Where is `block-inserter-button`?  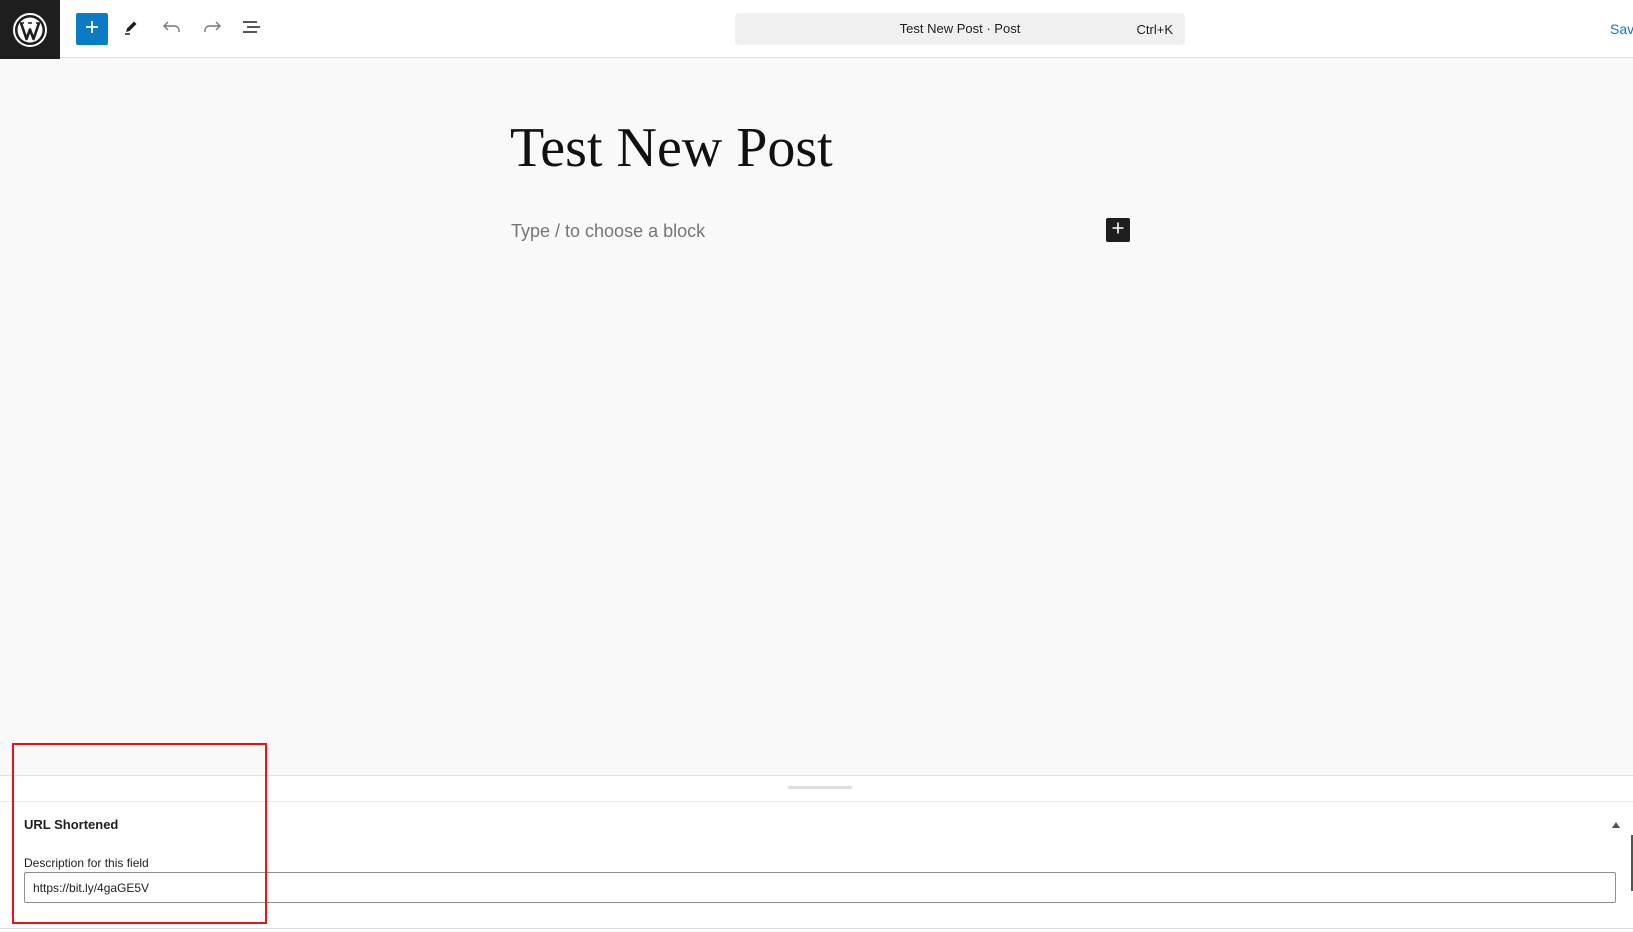
block-inserter-button is located at coordinates (92, 29).